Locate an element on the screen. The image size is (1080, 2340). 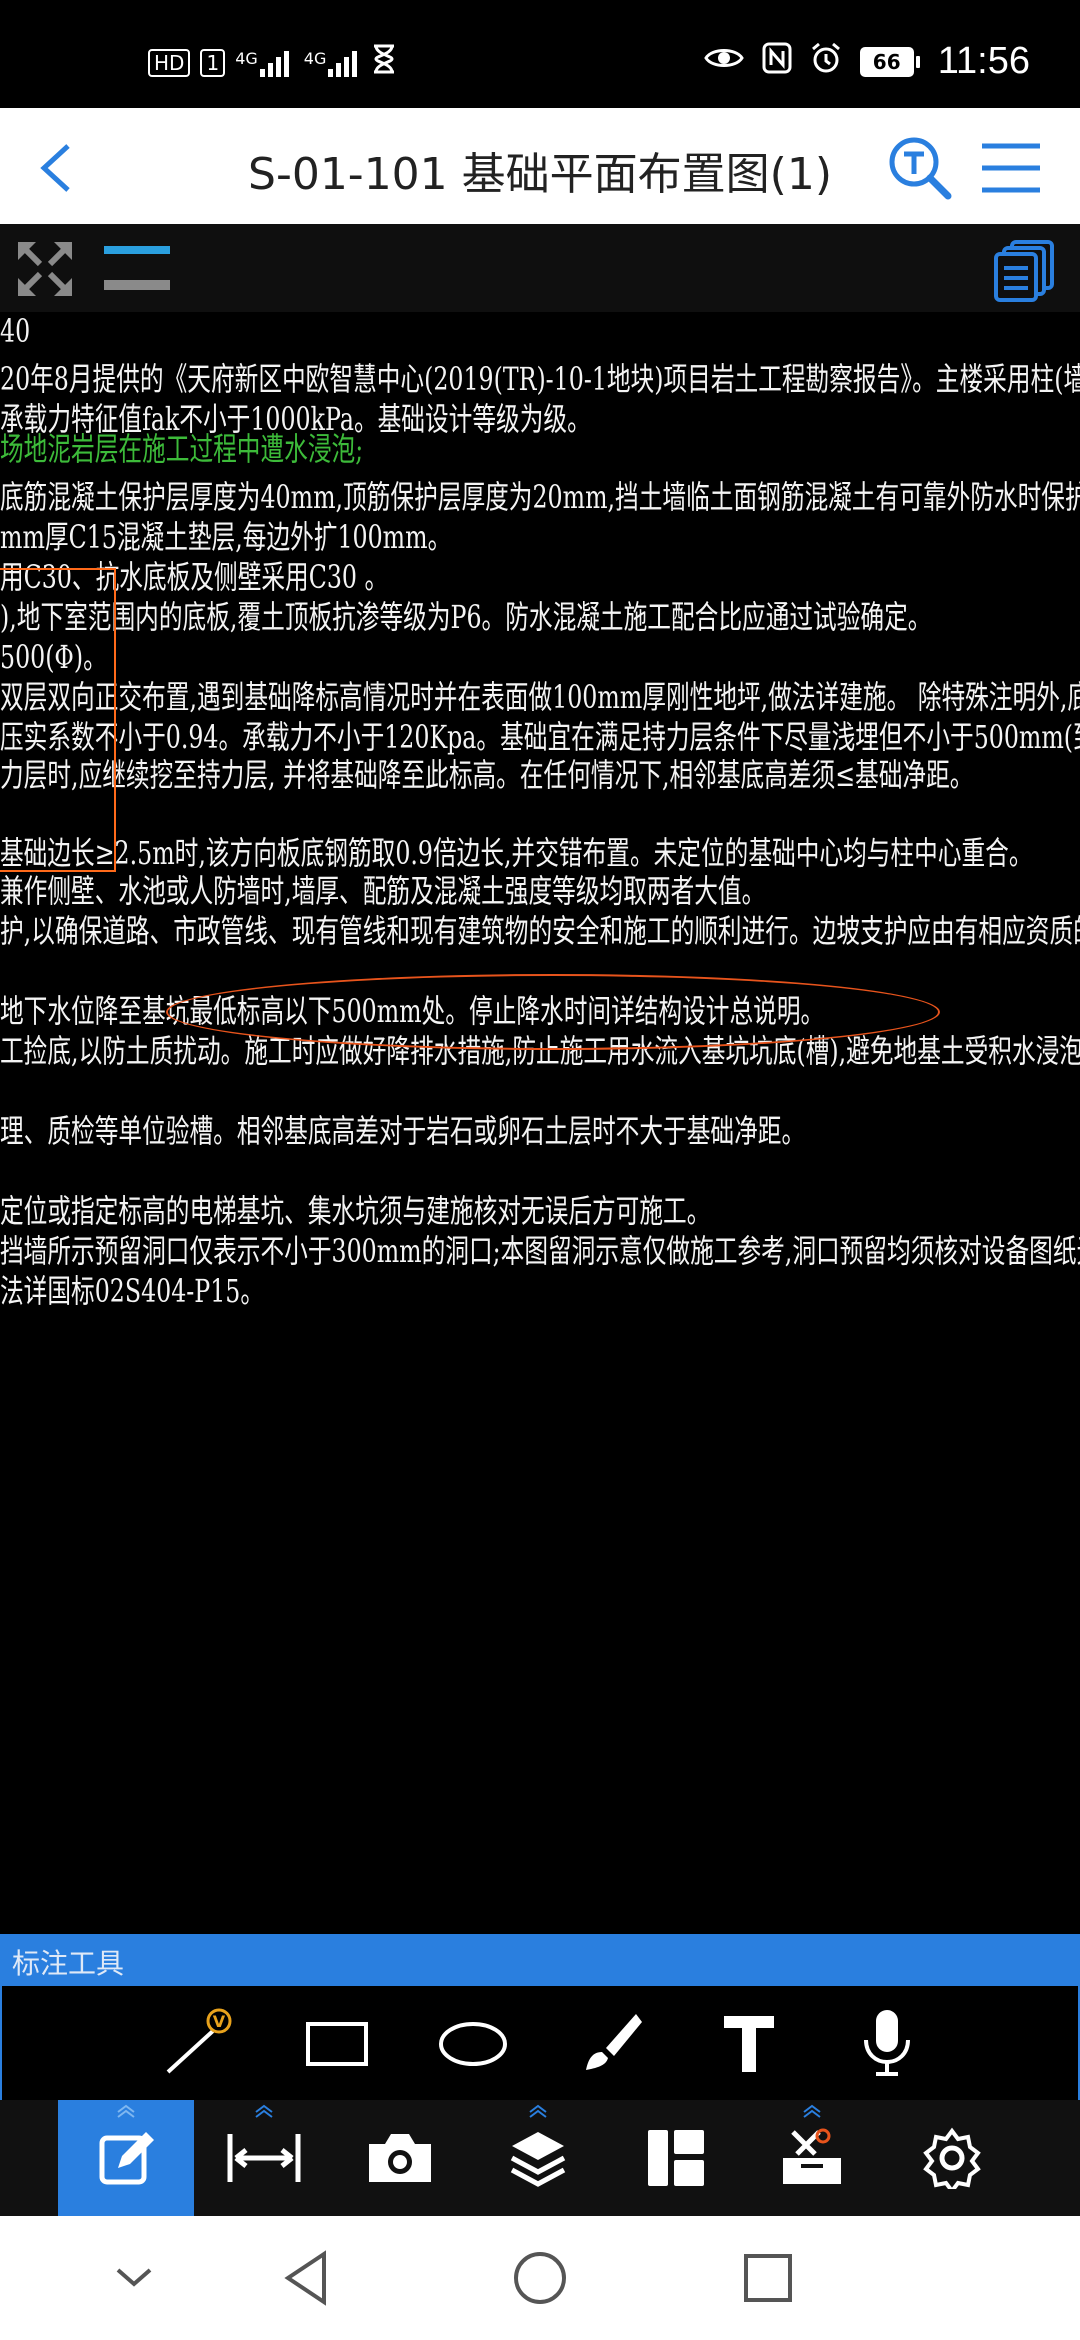
expand-icon is located at coordinates (45, 269).